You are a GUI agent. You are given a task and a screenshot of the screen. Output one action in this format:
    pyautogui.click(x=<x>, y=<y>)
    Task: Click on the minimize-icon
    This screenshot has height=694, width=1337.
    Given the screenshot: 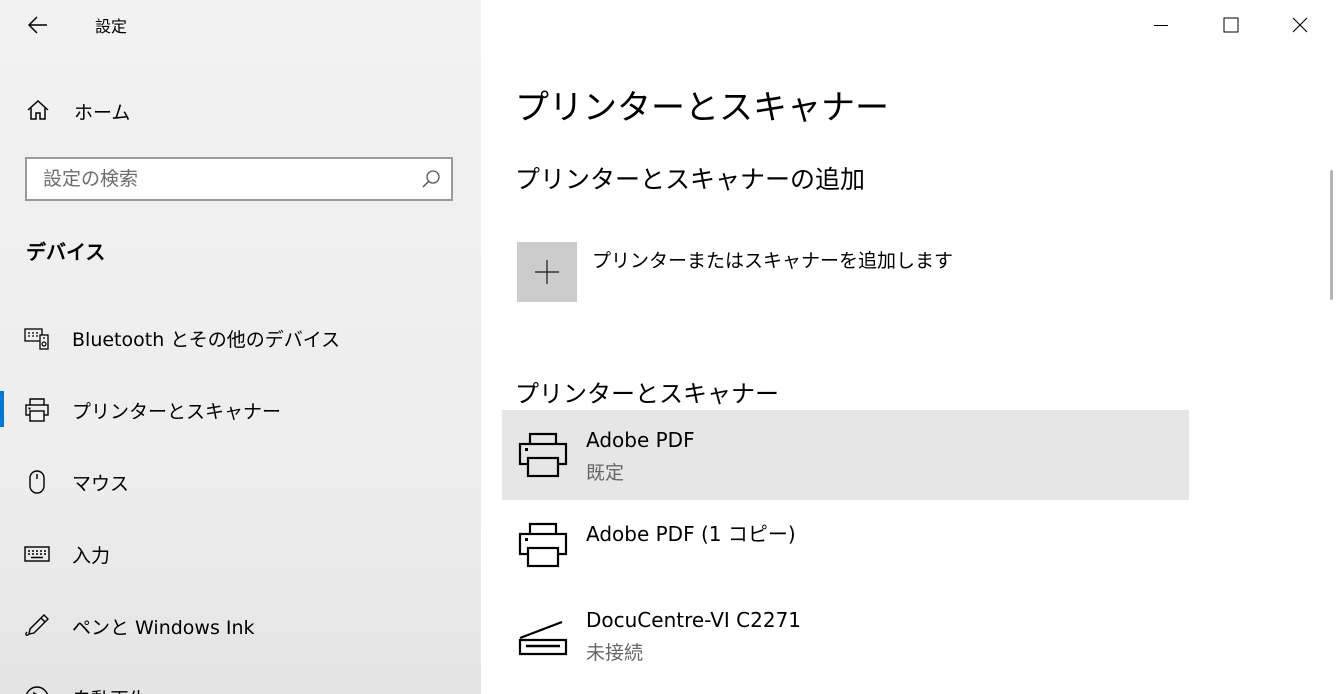 What is the action you would take?
    pyautogui.click(x=1161, y=25)
    